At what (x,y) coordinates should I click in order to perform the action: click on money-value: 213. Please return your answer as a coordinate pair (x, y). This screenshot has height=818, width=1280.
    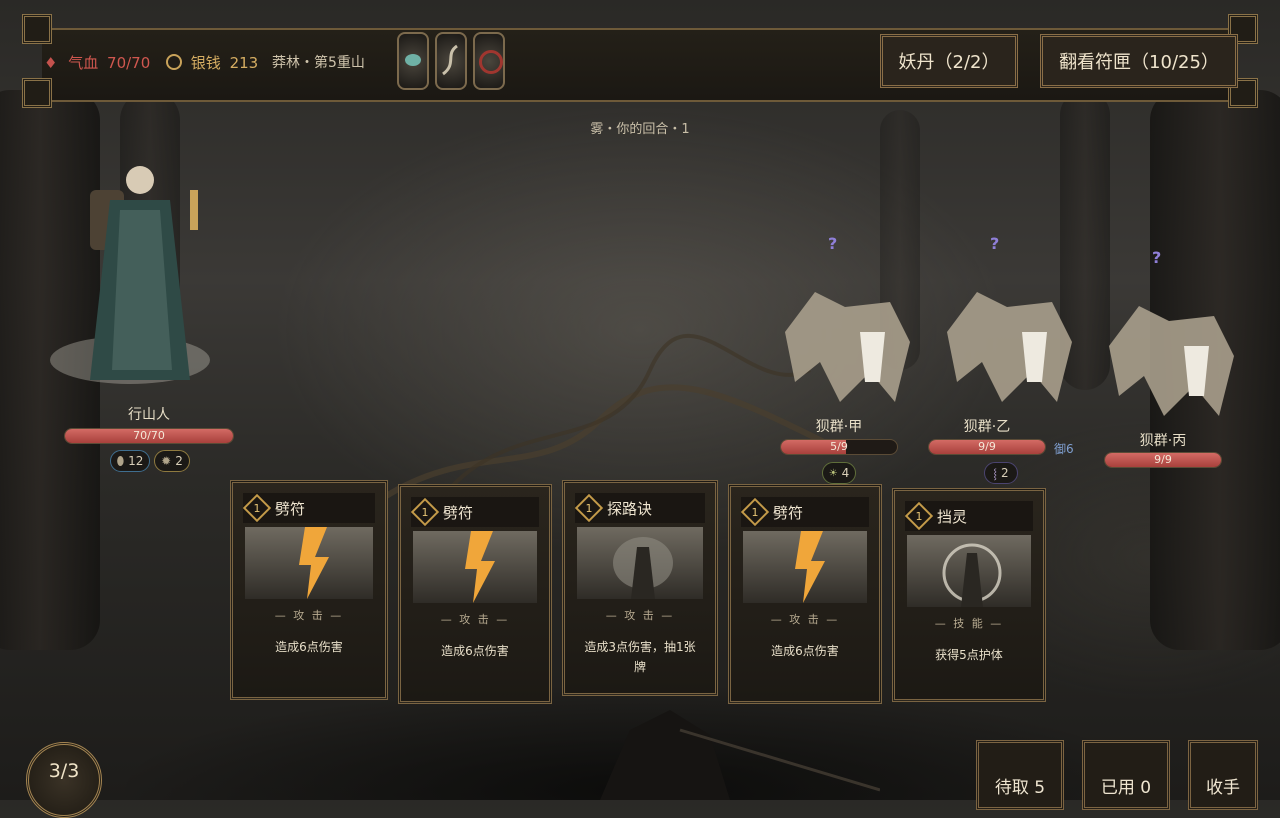
    Looking at the image, I should click on (244, 63).